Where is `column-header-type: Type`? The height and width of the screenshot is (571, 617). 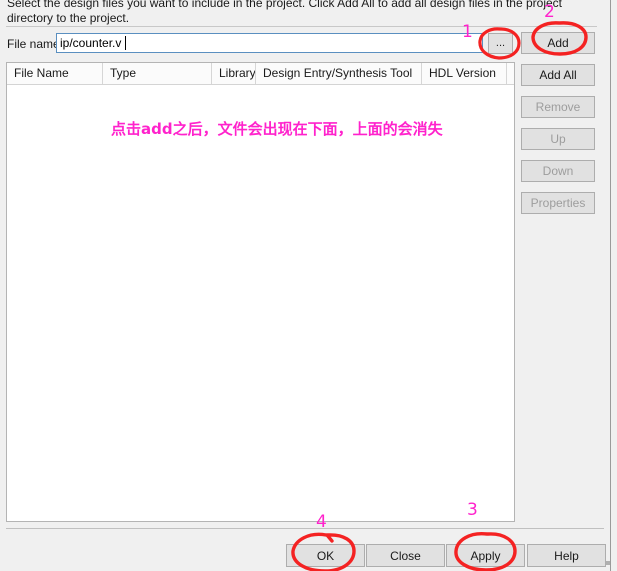
column-header-type: Type is located at coordinates (157, 73).